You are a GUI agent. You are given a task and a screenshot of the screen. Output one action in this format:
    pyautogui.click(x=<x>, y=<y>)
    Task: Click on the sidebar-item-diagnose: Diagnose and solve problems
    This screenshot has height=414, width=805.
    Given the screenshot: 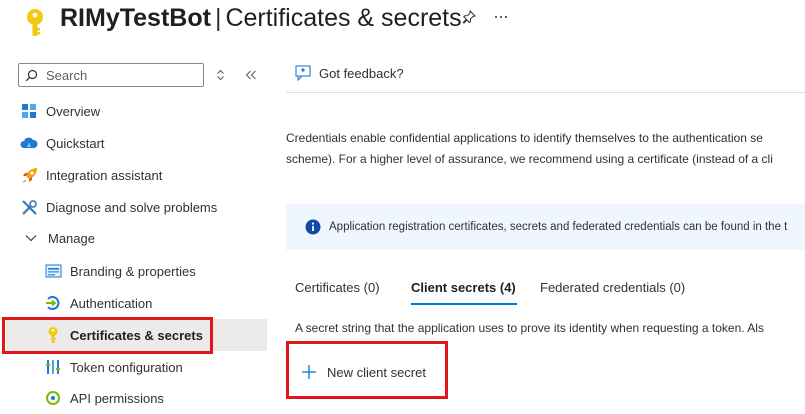 What is the action you would take?
    pyautogui.click(x=118, y=207)
    